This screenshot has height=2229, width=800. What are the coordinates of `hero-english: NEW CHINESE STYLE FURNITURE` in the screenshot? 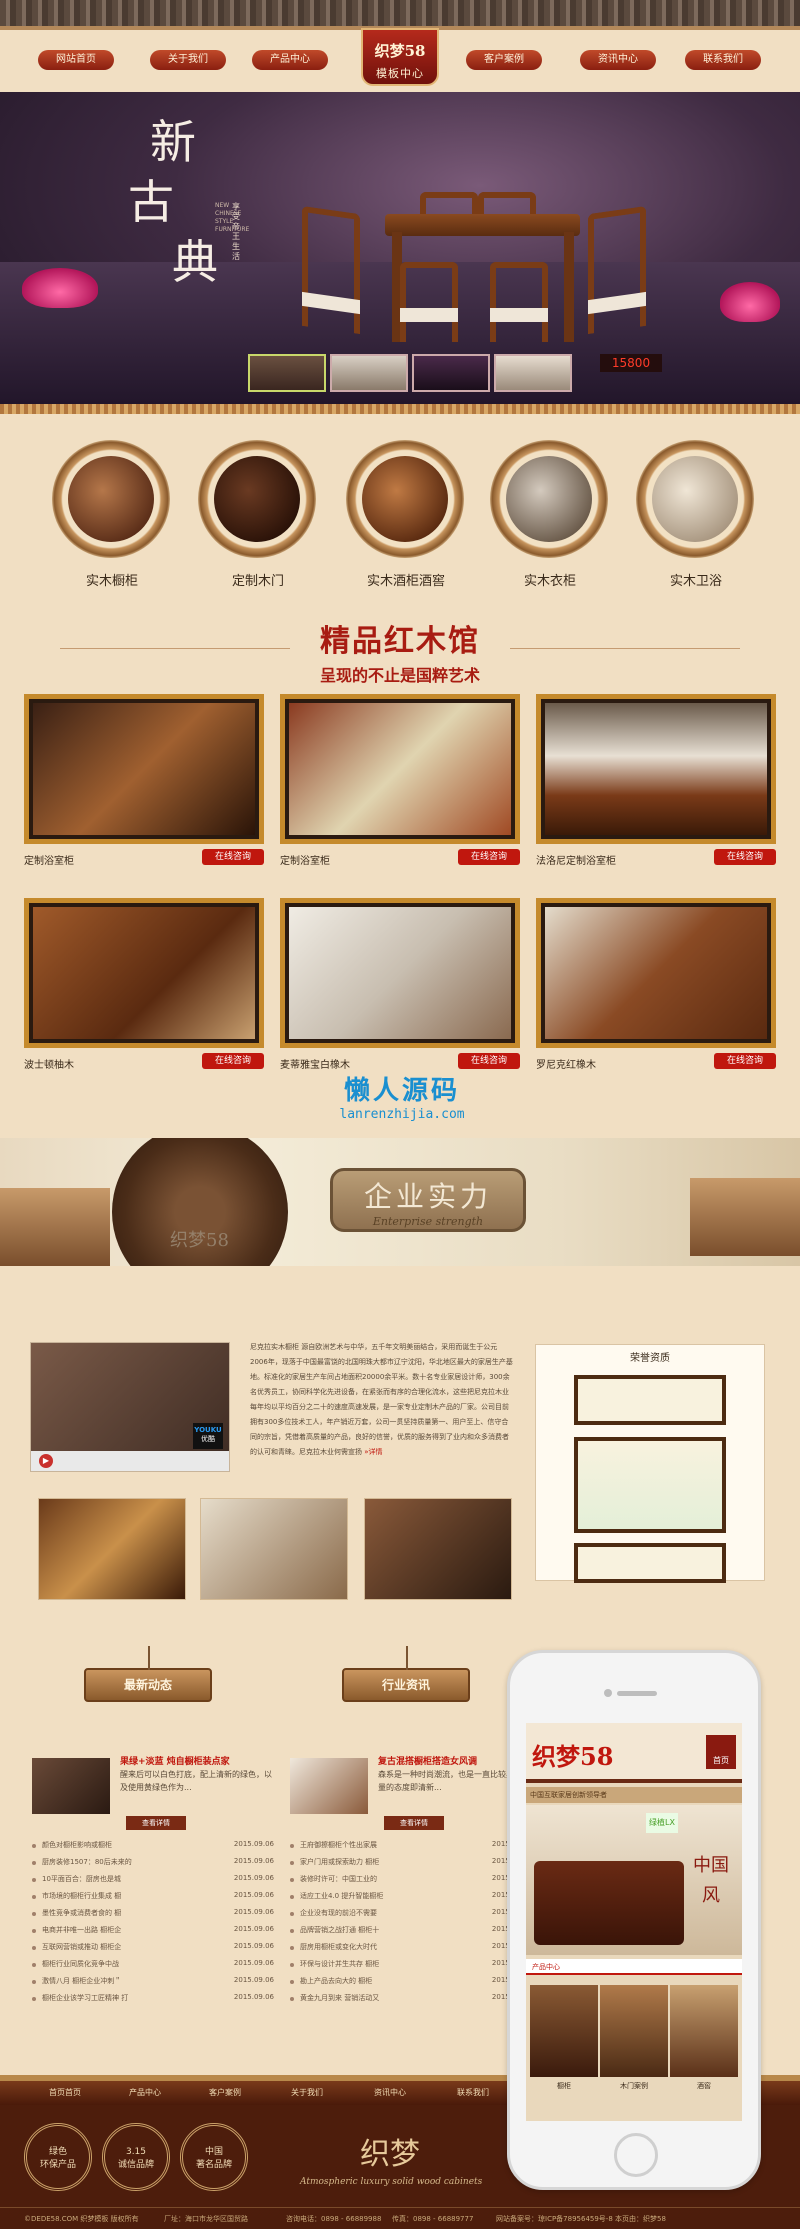 It's located at (232, 217).